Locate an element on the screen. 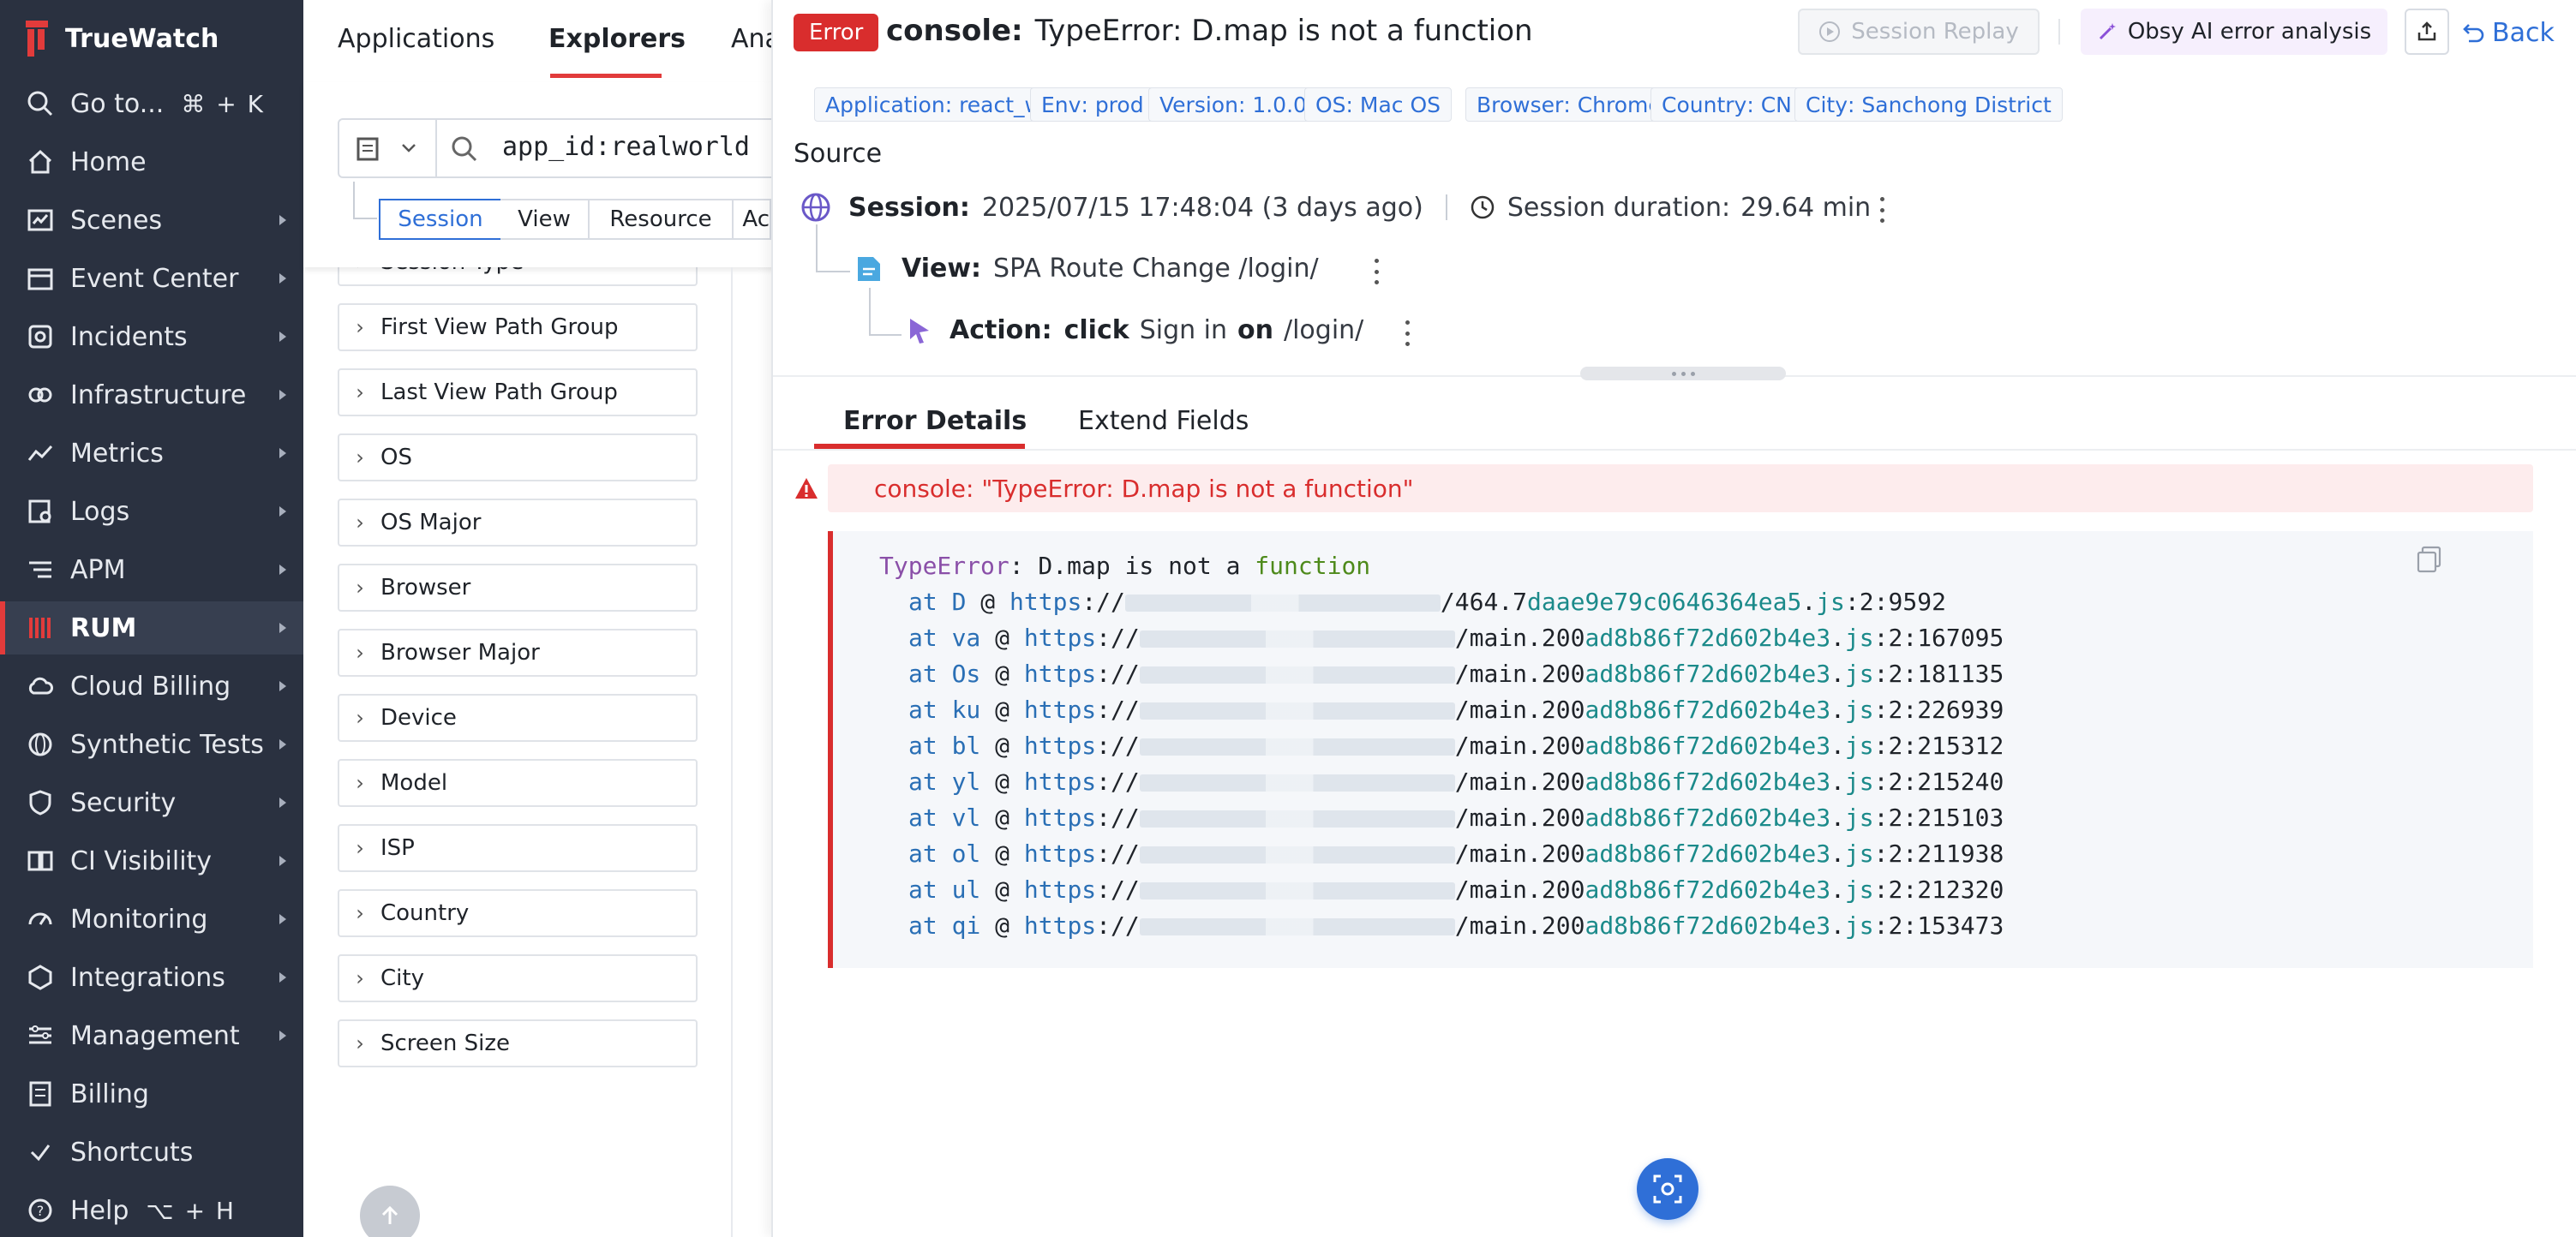 This screenshot has height=1237, width=2576. facet-label: Last View Path Group is located at coordinates (499, 392).